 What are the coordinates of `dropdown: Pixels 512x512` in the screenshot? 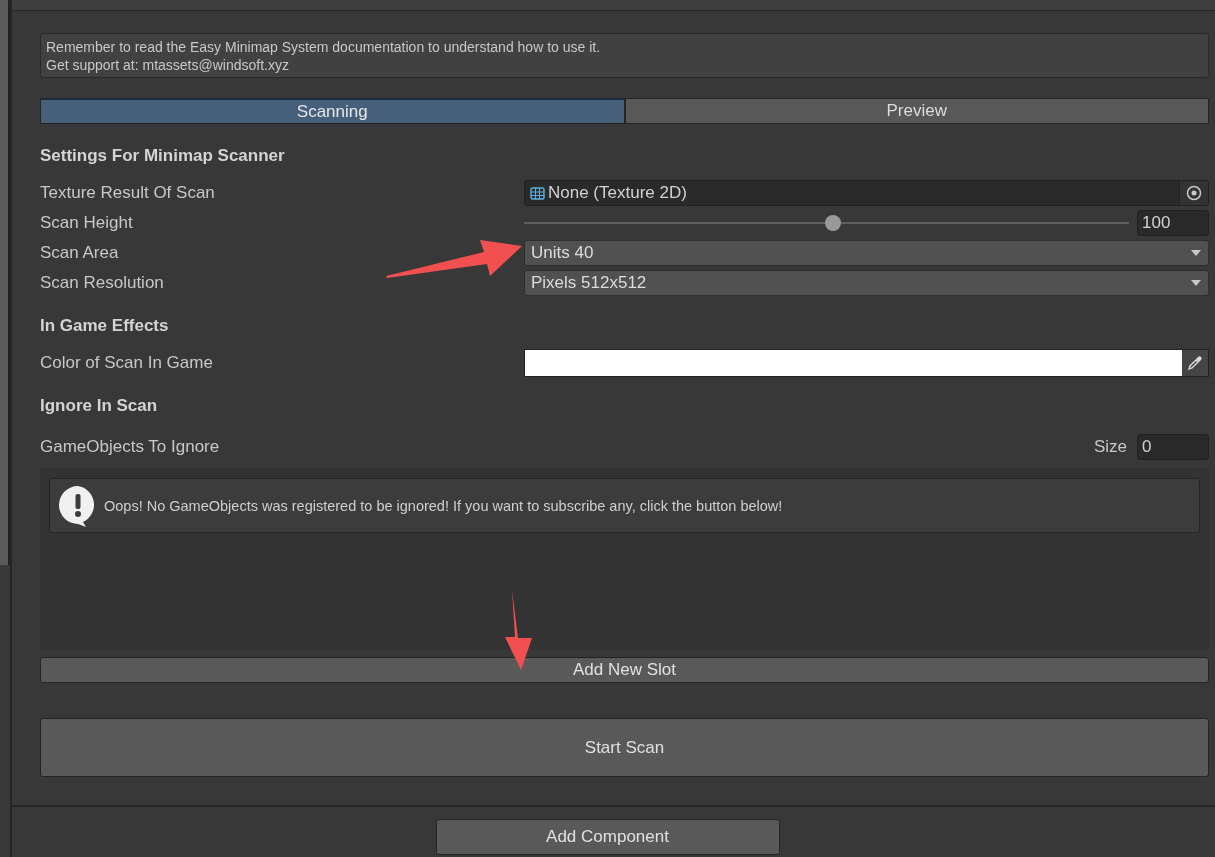 It's located at (866, 283).